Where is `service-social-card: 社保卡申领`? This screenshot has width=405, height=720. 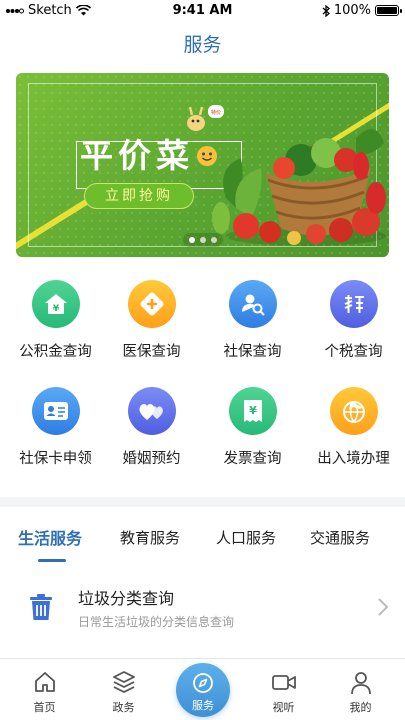 service-social-card: 社保卡申领 is located at coordinates (55, 427).